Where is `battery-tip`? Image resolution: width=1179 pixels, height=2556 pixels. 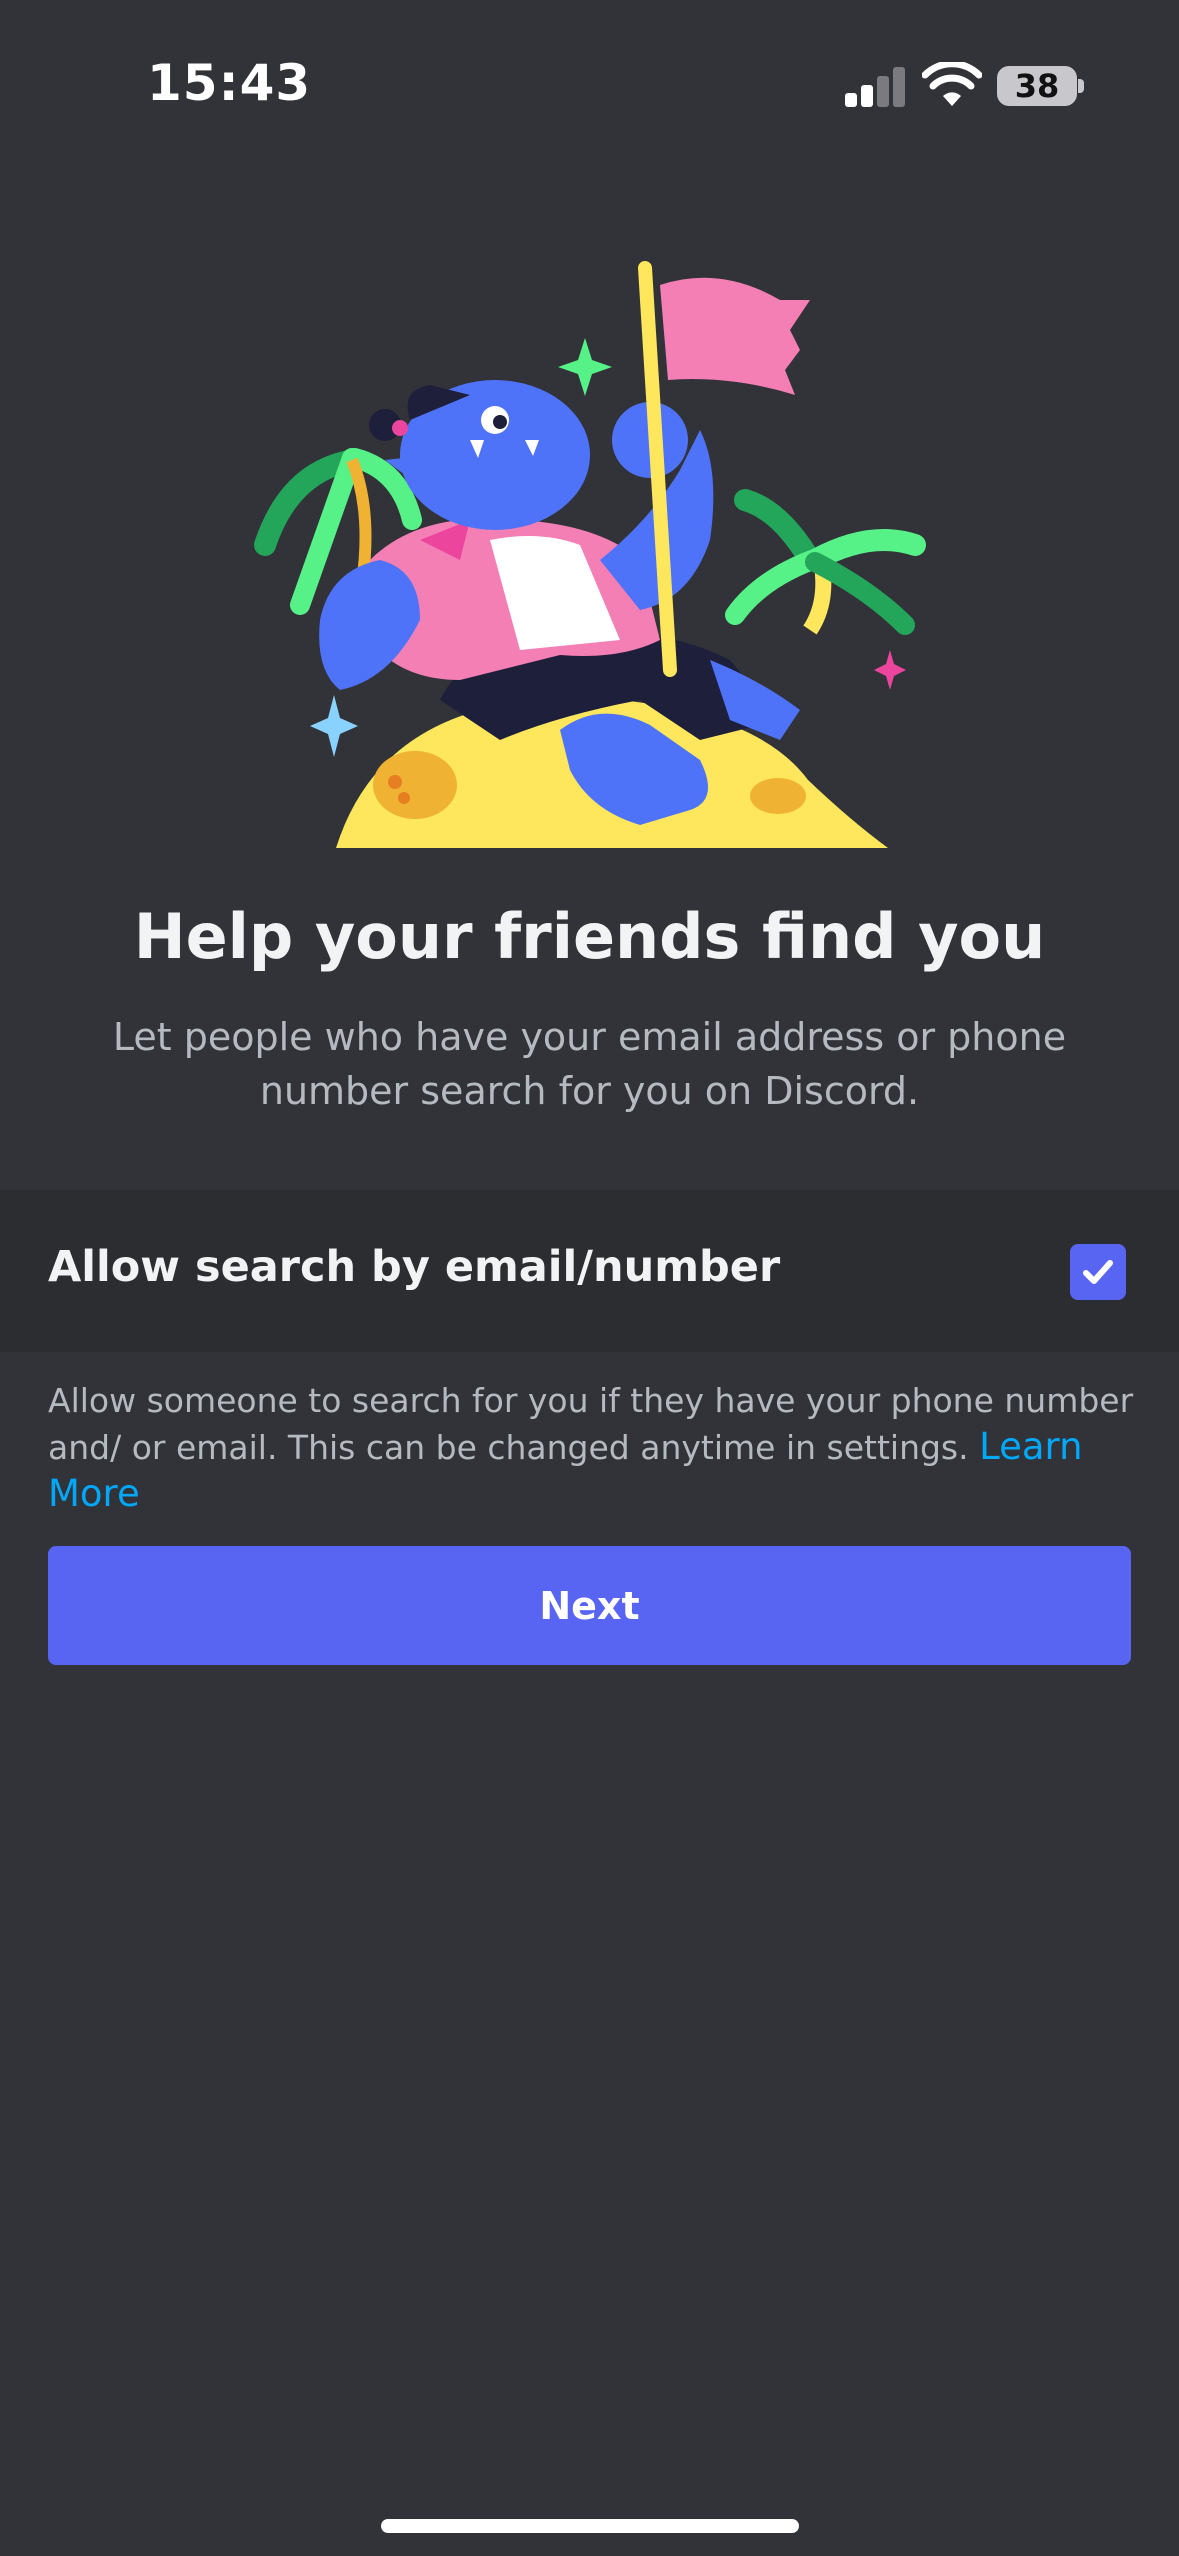
battery-tip is located at coordinates (1081, 86).